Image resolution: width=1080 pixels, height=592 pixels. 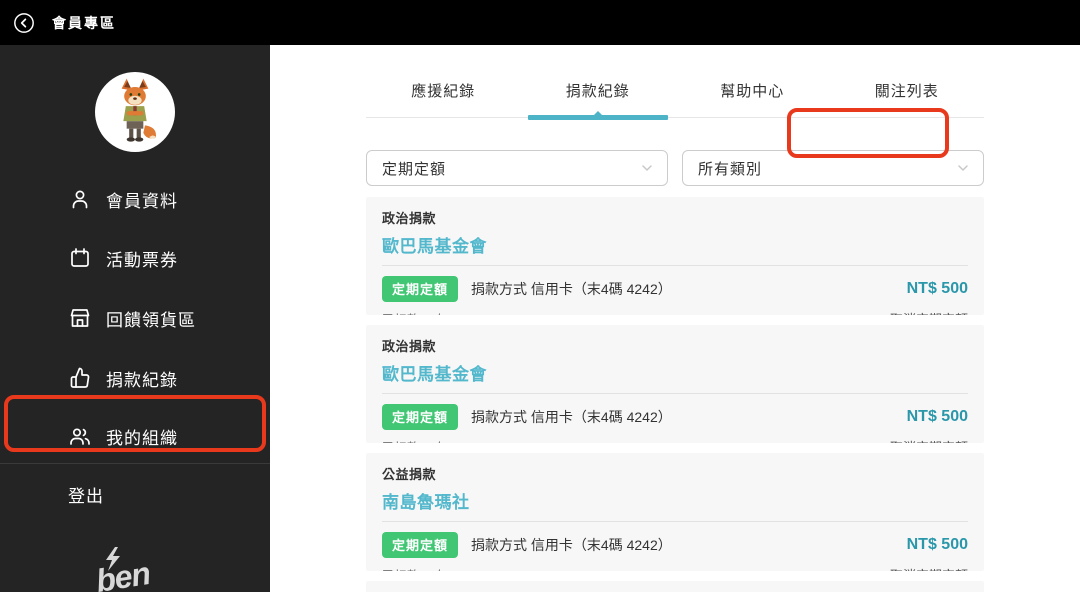 What do you see at coordinates (833, 168) in the screenshot?
I see `category-select: 所有類別` at bounding box center [833, 168].